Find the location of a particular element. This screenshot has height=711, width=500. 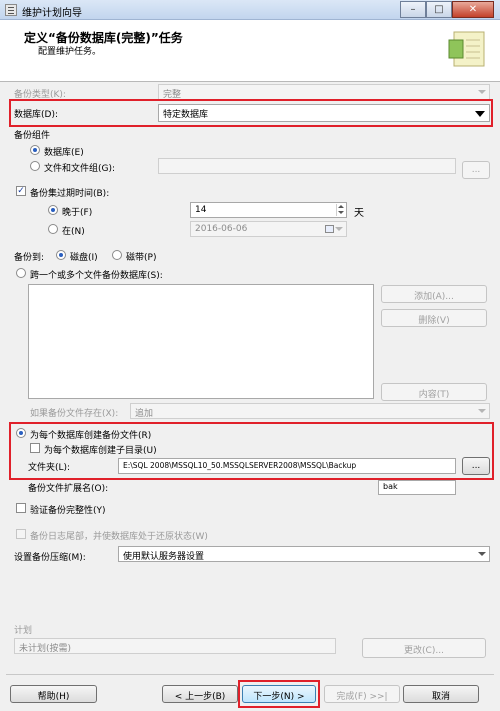

verify-checkbox is located at coordinates (21, 508).